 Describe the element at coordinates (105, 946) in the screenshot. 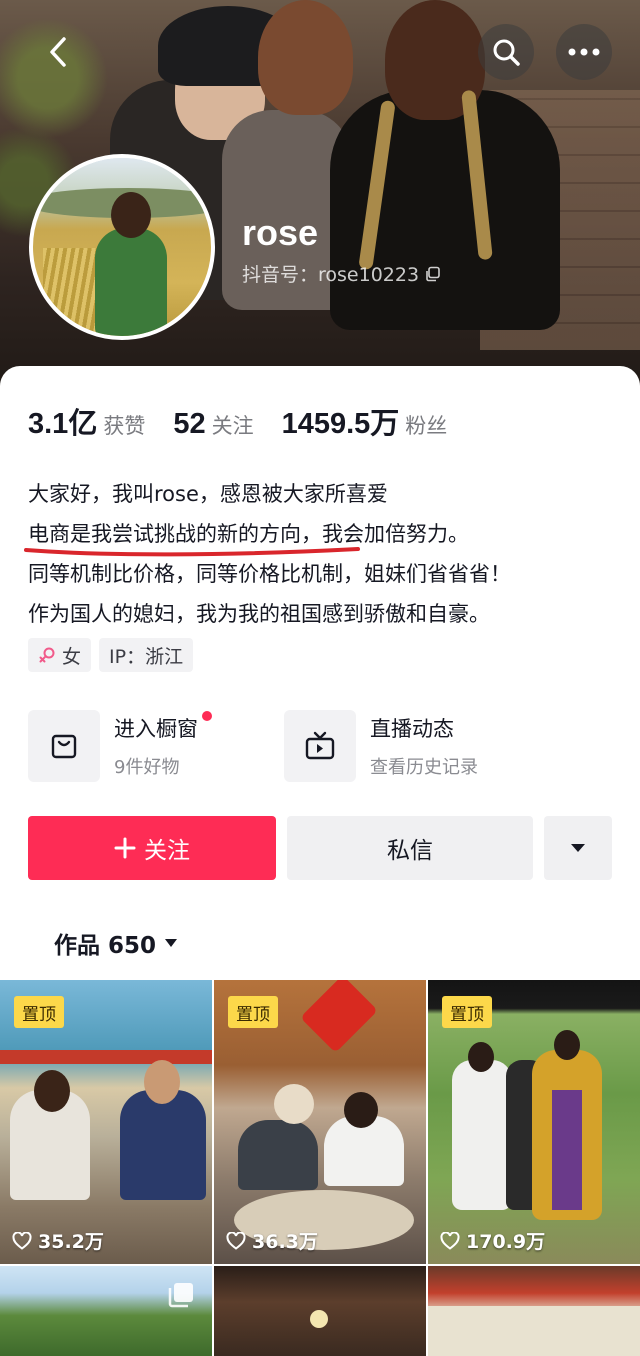

I see `works-label: 作品 650` at that location.